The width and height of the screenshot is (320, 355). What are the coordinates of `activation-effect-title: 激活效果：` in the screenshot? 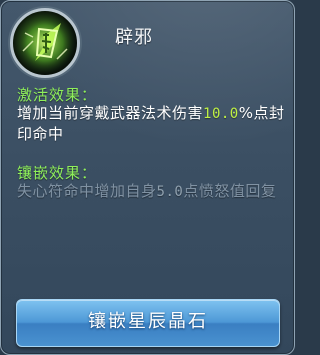 It's located at (57, 95).